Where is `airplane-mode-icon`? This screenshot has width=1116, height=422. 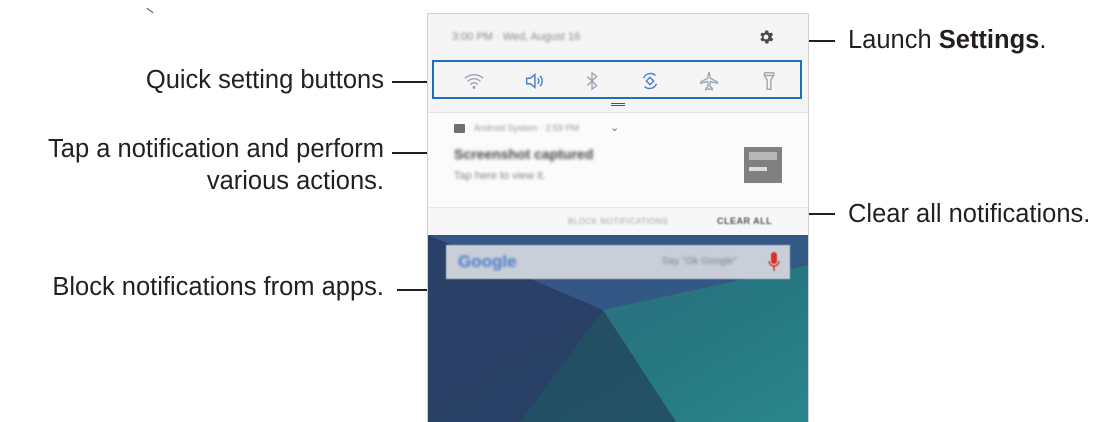 airplane-mode-icon is located at coordinates (709, 81).